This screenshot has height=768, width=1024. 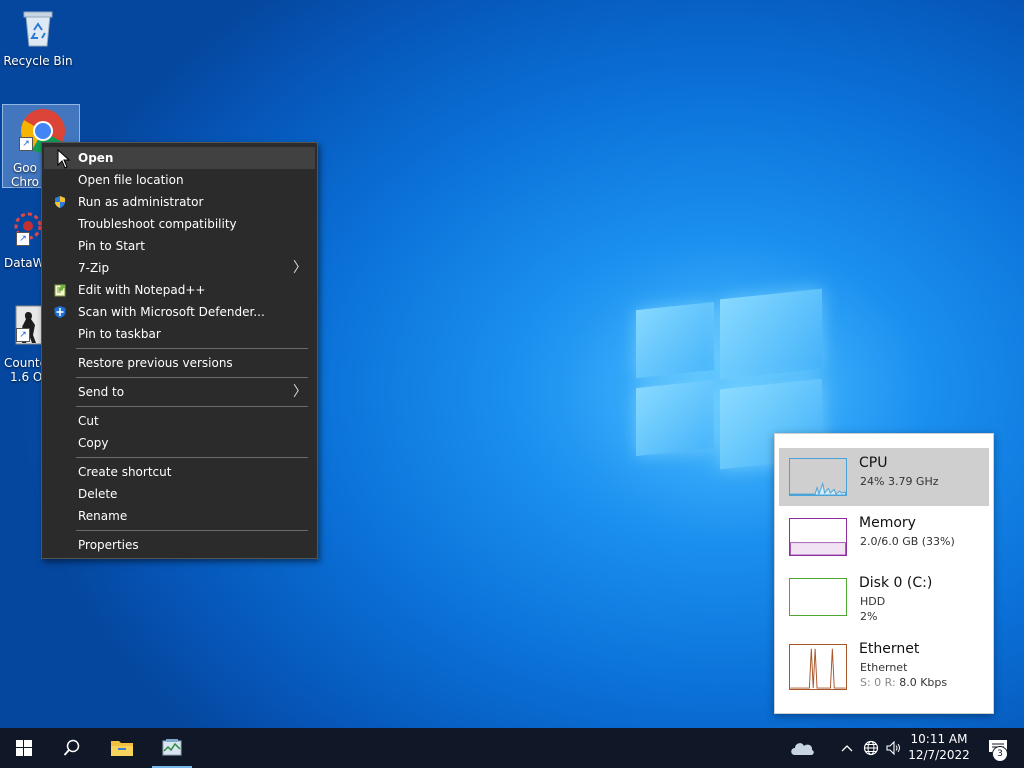 What do you see at coordinates (179, 392) in the screenshot?
I see `menu-item-send-to: Send to 〉` at bounding box center [179, 392].